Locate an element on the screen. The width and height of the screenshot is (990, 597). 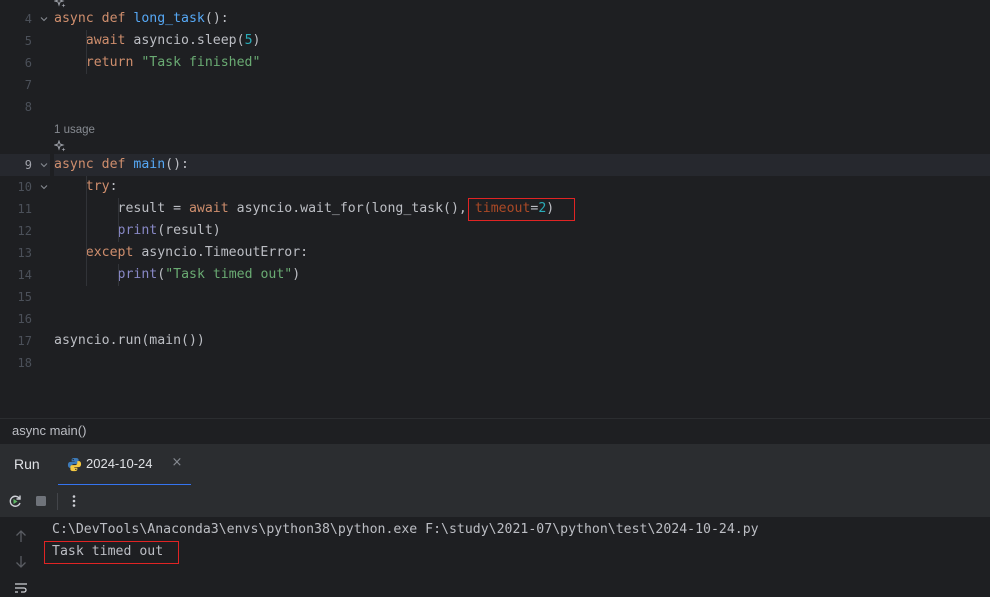
code-line: except asyncio.TimeoutError: is located at coordinates (181, 253).